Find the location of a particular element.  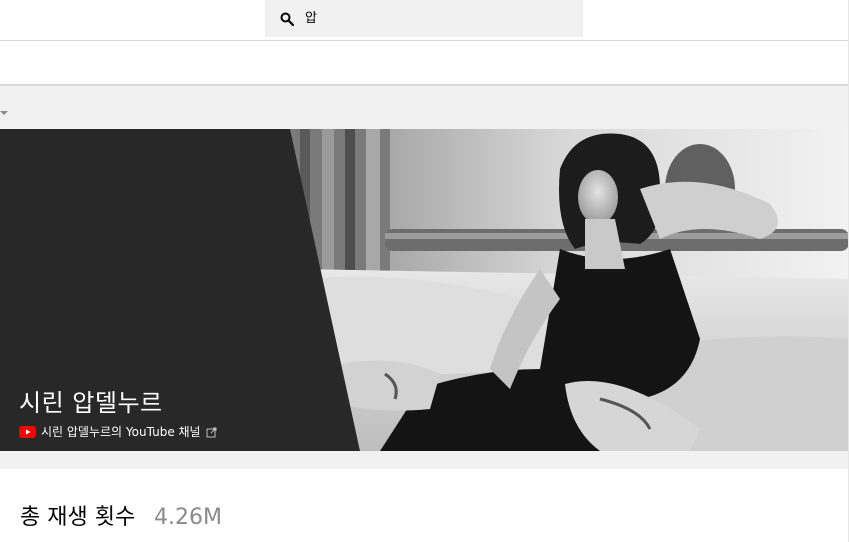

stats-section: 총 재생 횟수 4.26M is located at coordinates (424, 505).